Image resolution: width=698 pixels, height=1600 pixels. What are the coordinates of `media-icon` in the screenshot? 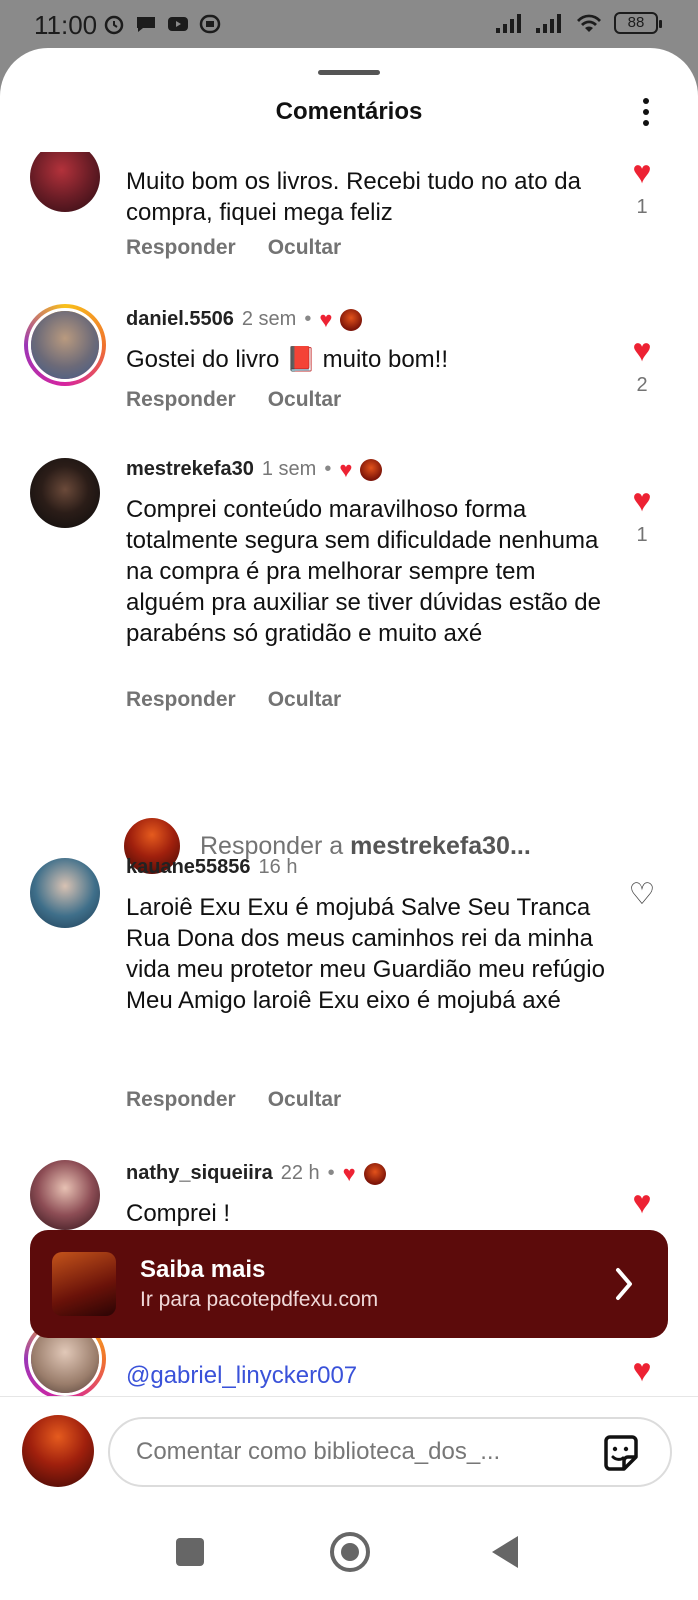 It's located at (210, 24).